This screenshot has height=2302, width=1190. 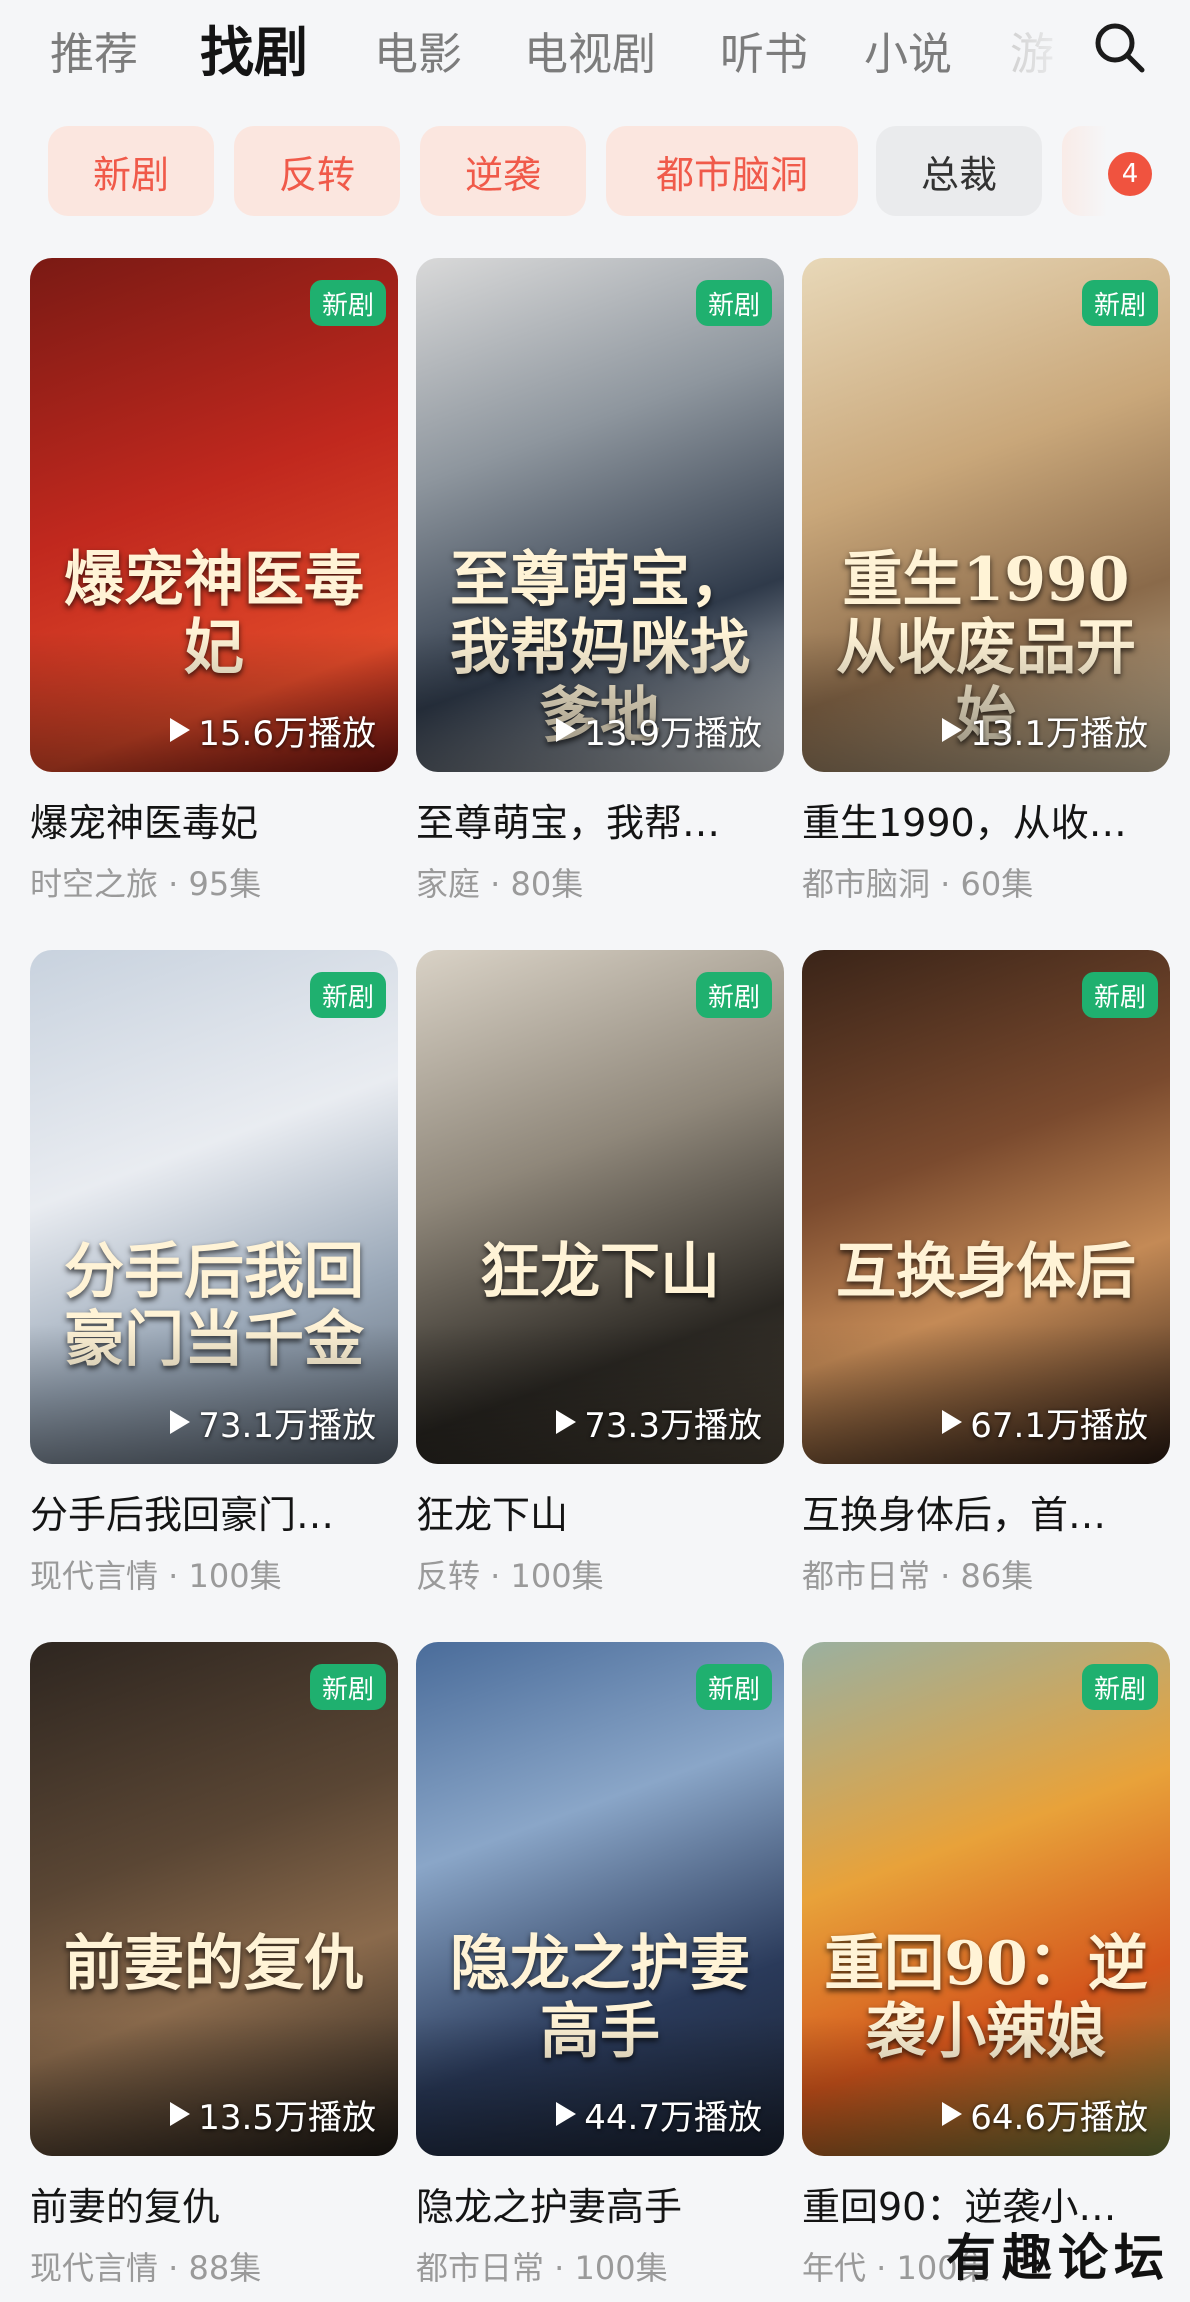 What do you see at coordinates (673, 2117) in the screenshot?
I see `play-count-text: 44.7万播放` at bounding box center [673, 2117].